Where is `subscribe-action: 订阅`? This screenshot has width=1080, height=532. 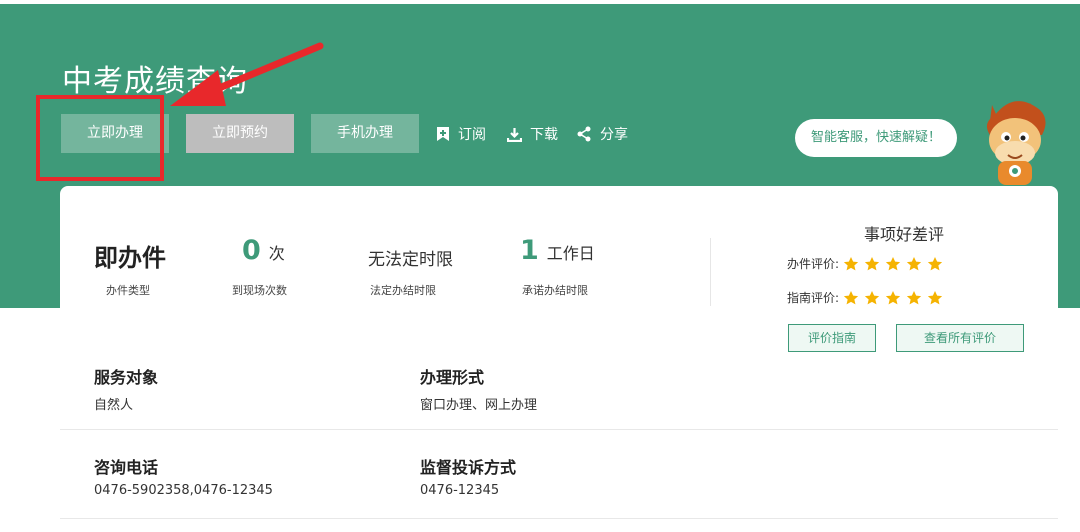 subscribe-action: 订阅 is located at coordinates (461, 134).